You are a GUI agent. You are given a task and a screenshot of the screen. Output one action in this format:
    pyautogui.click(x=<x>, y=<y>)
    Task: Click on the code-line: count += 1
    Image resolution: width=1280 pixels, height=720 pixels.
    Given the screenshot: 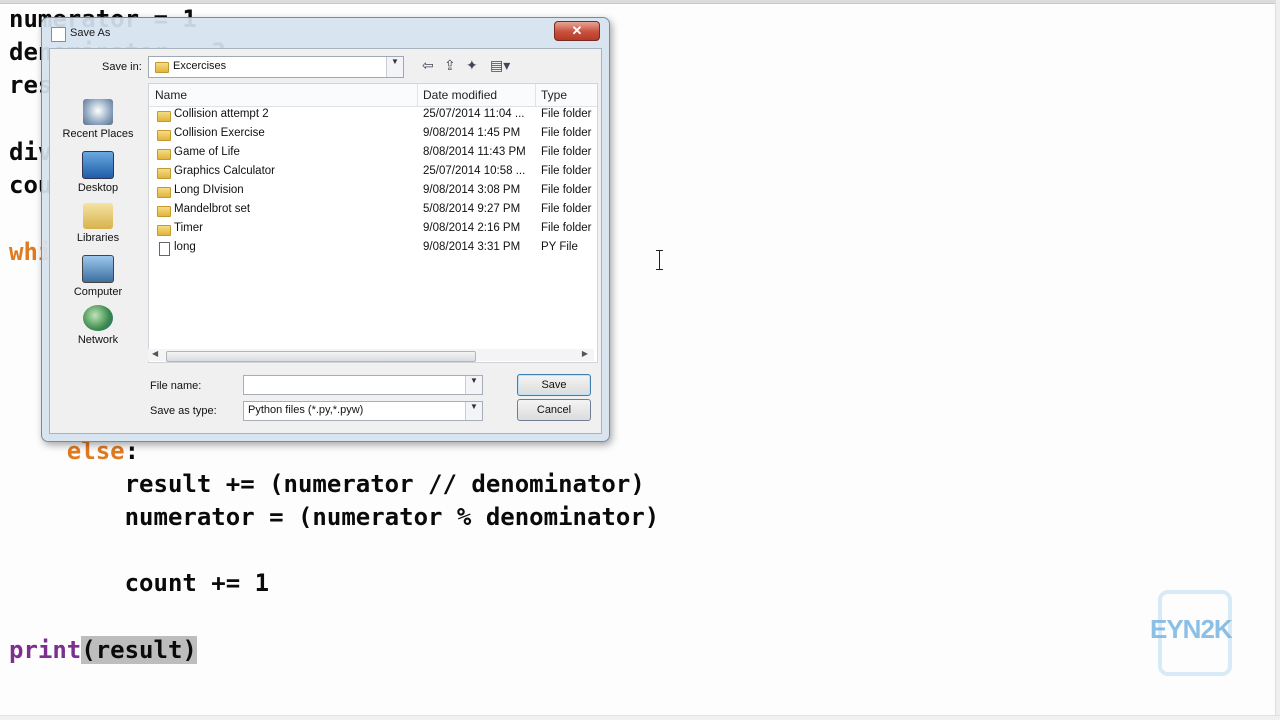 What is the action you would take?
    pyautogui.click(x=139, y=583)
    